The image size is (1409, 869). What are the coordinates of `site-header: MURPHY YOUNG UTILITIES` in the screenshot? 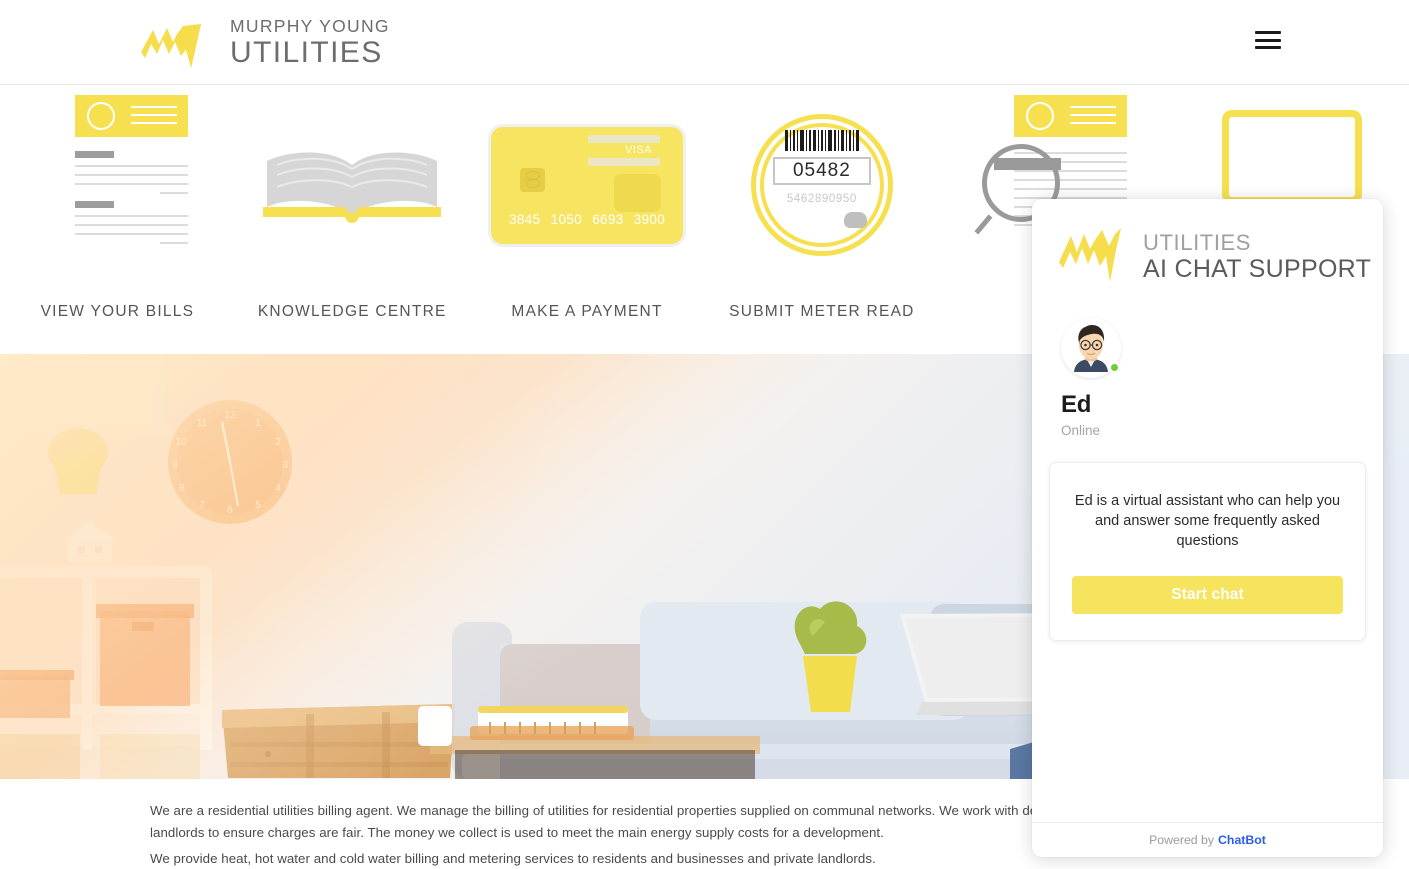 It's located at (704, 42).